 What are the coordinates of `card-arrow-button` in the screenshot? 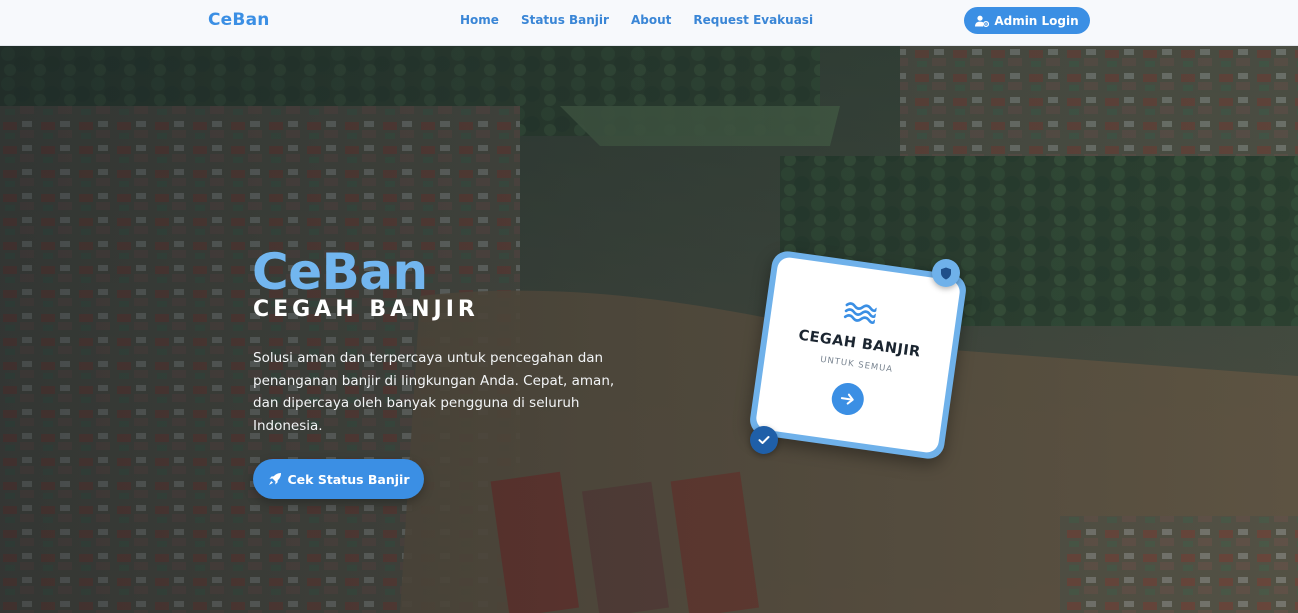 It's located at (847, 399).